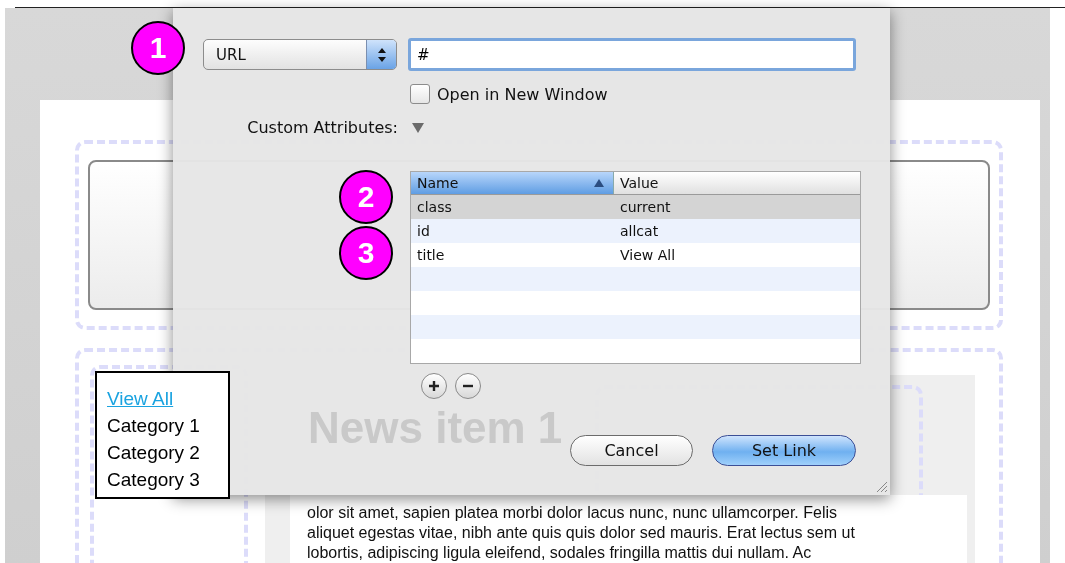 The image size is (1065, 563). What do you see at coordinates (635, 207) in the screenshot?
I see `table-row: class current` at bounding box center [635, 207].